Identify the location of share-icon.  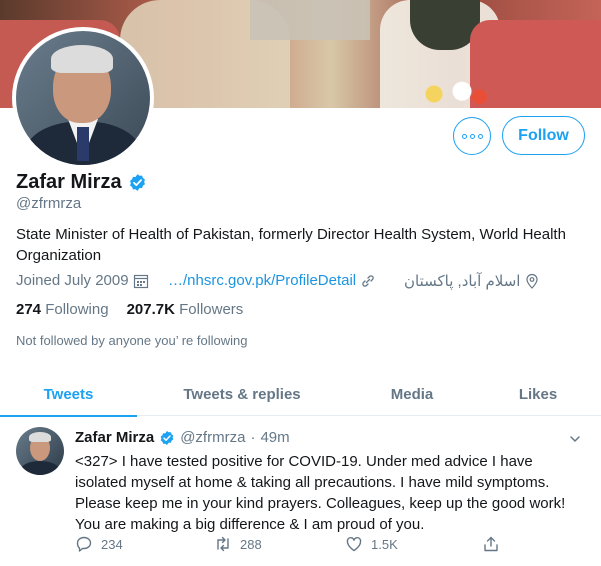
(491, 544).